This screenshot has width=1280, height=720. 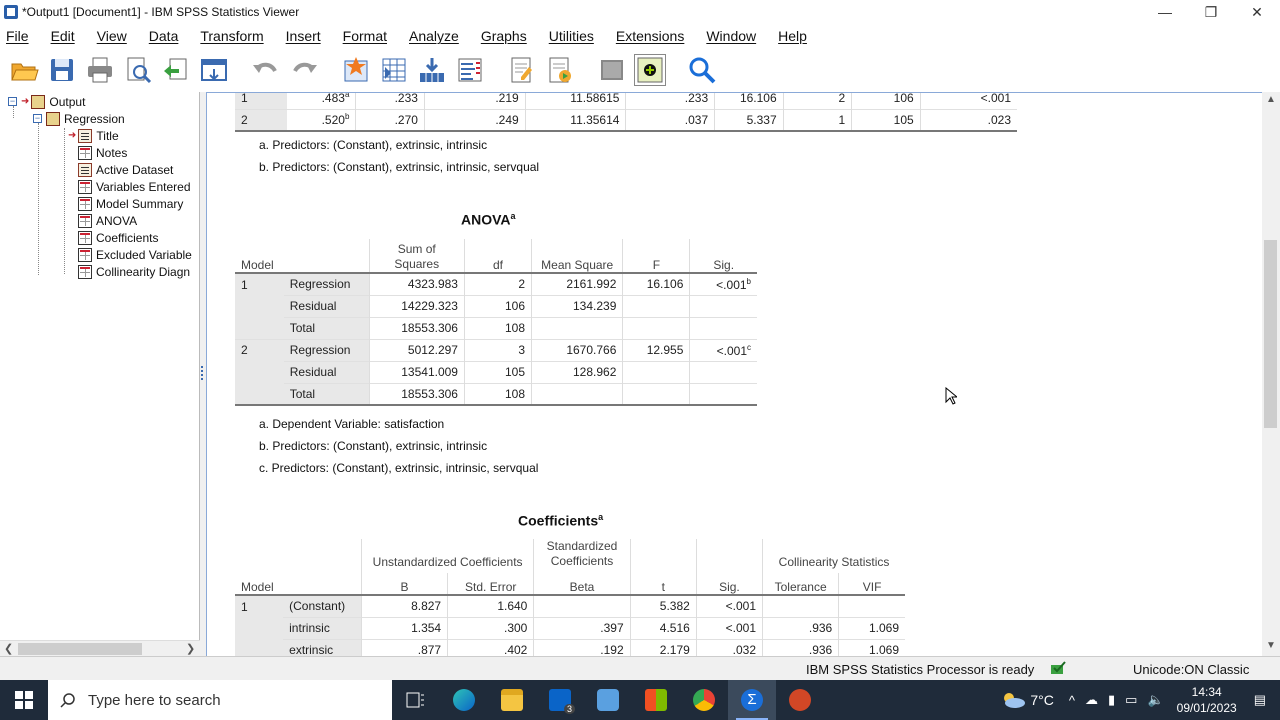 I want to click on menu-graphs: Graphs, so click(x=508, y=36).